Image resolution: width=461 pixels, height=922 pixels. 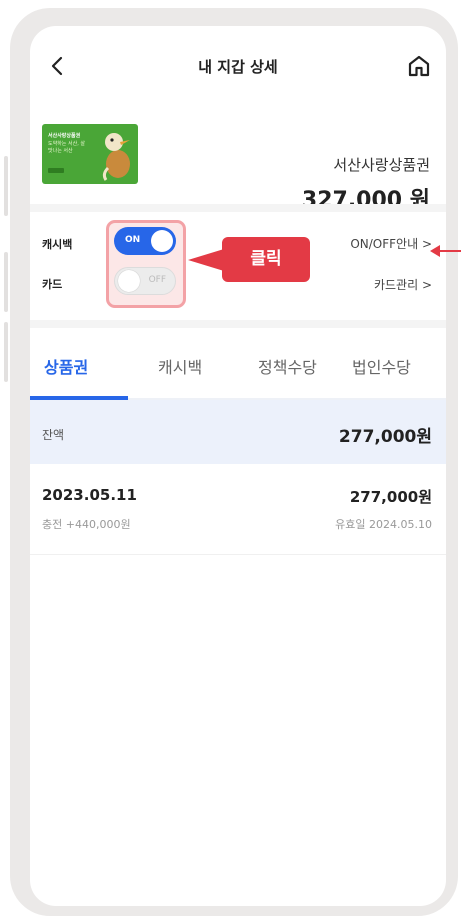 What do you see at coordinates (287, 366) in the screenshot?
I see `tab-policy-allowance: 정책수당` at bounding box center [287, 366].